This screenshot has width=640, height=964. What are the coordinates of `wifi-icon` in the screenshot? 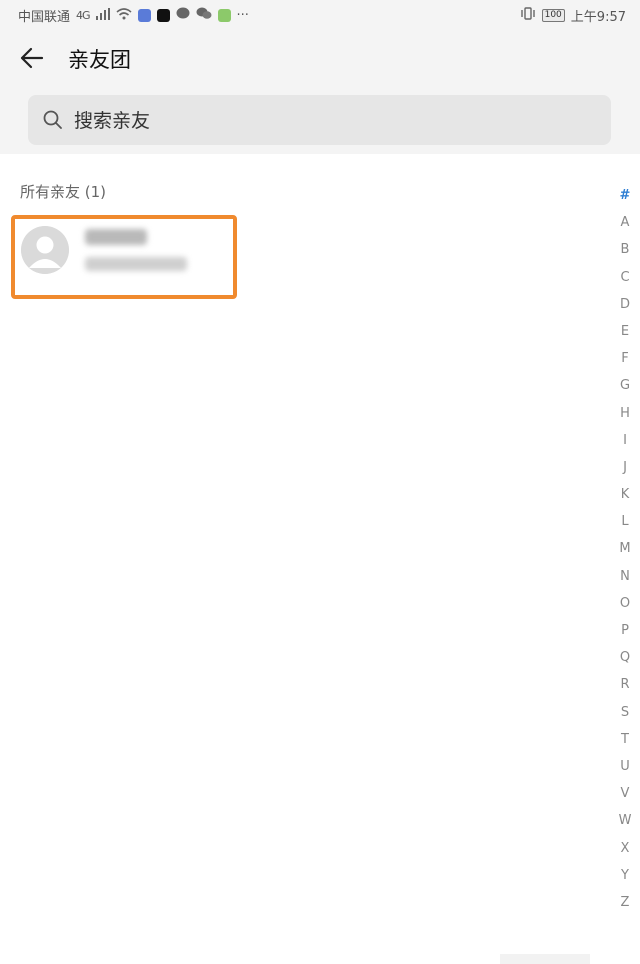 It's located at (124, 15).